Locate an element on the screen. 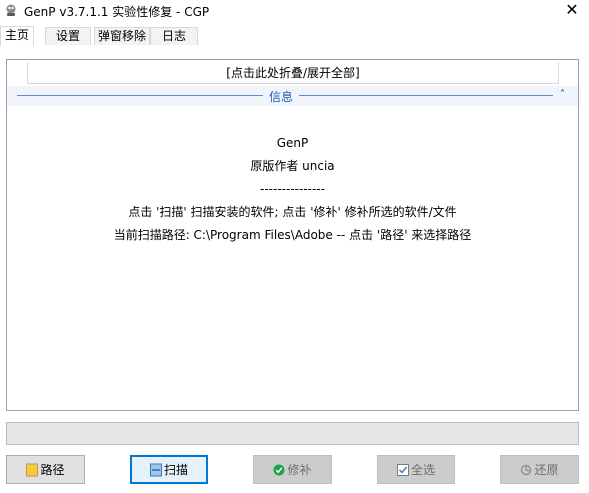 Image resolution: width=589 pixels, height=493 pixels. genp-app-icon is located at coordinates (11, 10).